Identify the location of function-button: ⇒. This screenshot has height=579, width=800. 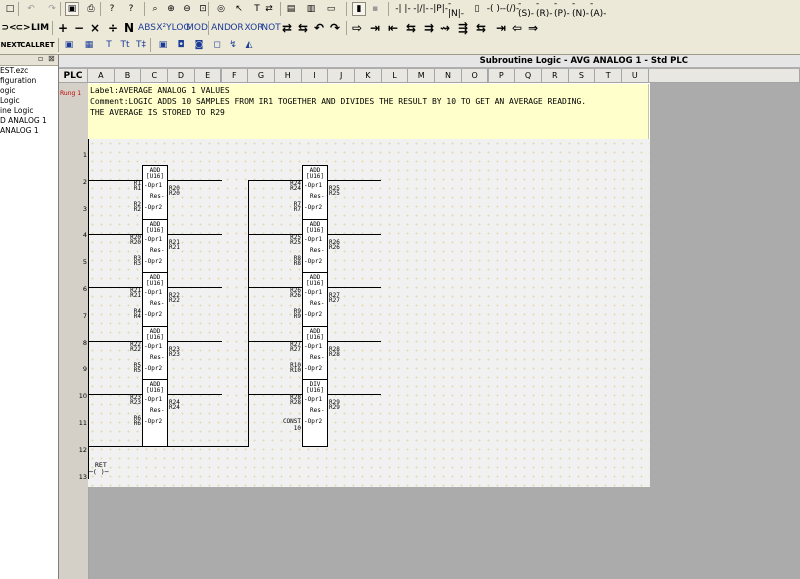
(533, 28).